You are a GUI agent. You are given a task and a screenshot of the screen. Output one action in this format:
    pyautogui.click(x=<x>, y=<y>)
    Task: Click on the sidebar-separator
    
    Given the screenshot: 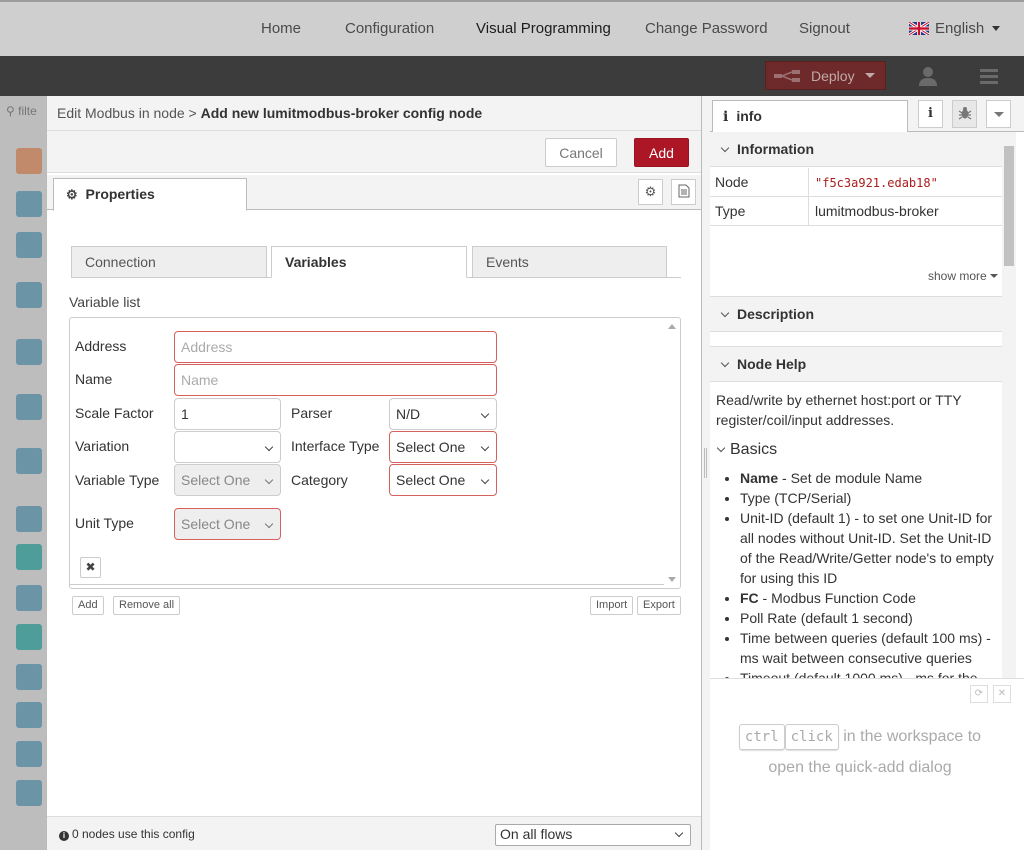 What is the action you would take?
    pyautogui.click(x=706, y=473)
    